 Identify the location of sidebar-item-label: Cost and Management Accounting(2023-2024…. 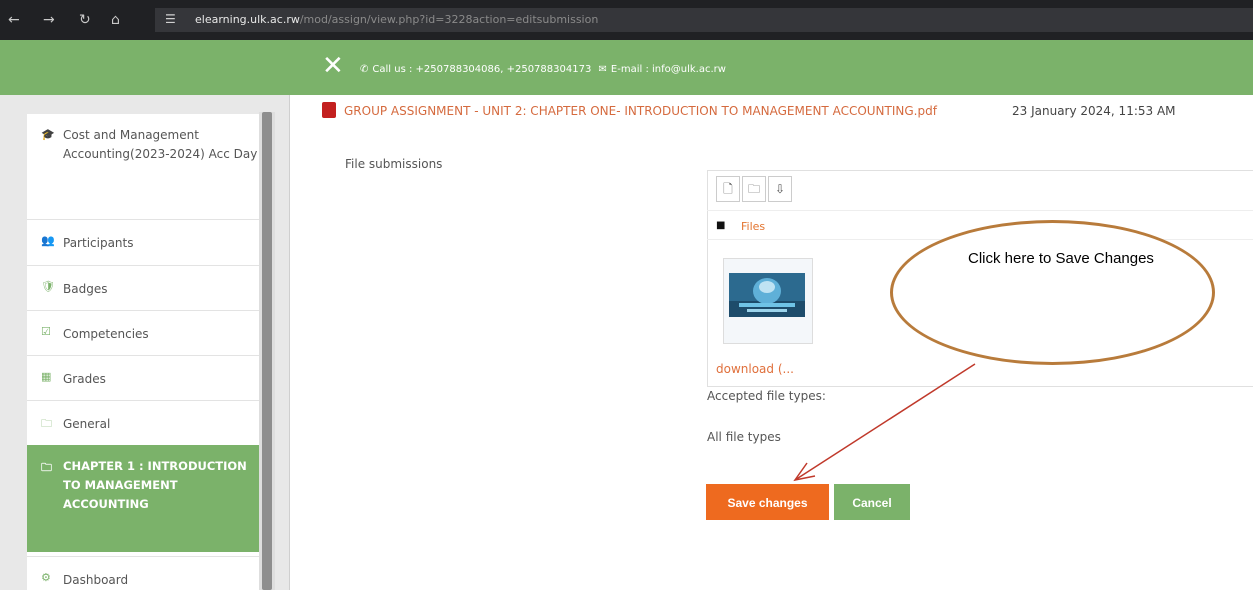
(160, 144).